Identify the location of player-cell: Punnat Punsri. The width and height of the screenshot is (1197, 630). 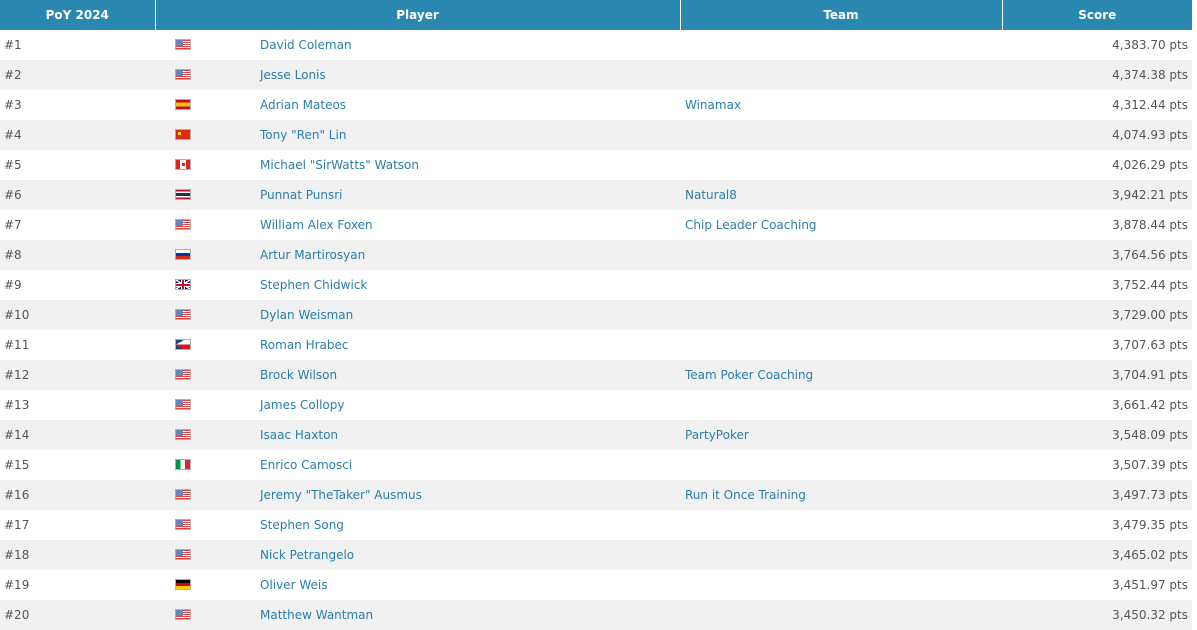
(417, 195).